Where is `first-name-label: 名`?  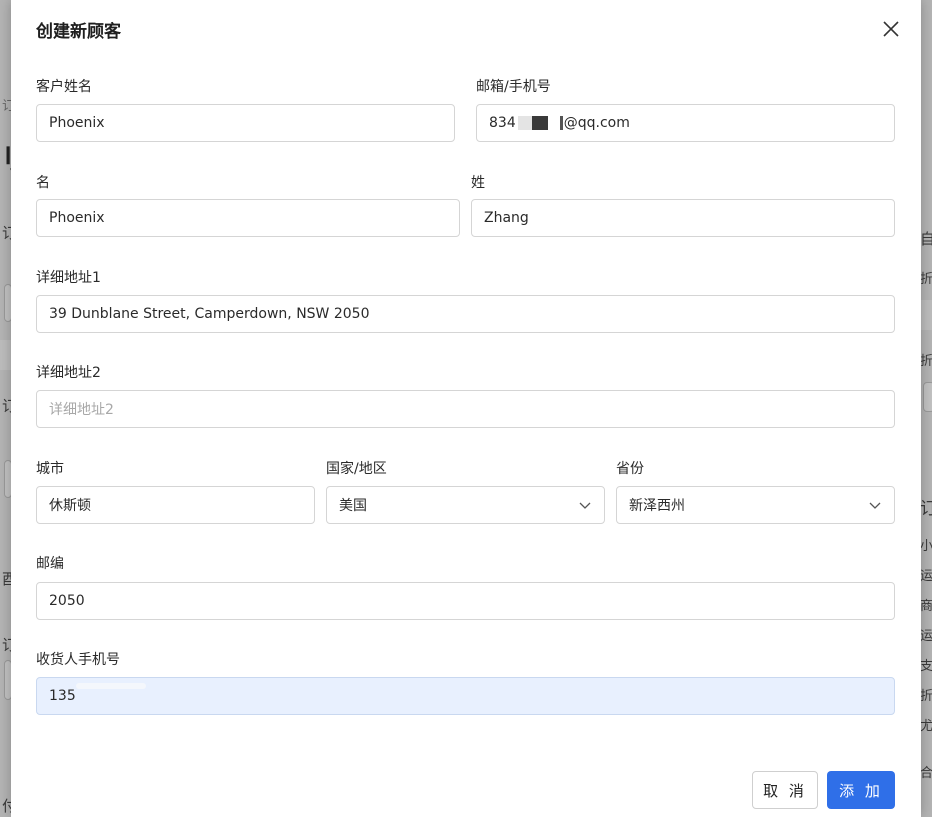 first-name-label: 名 is located at coordinates (43, 183).